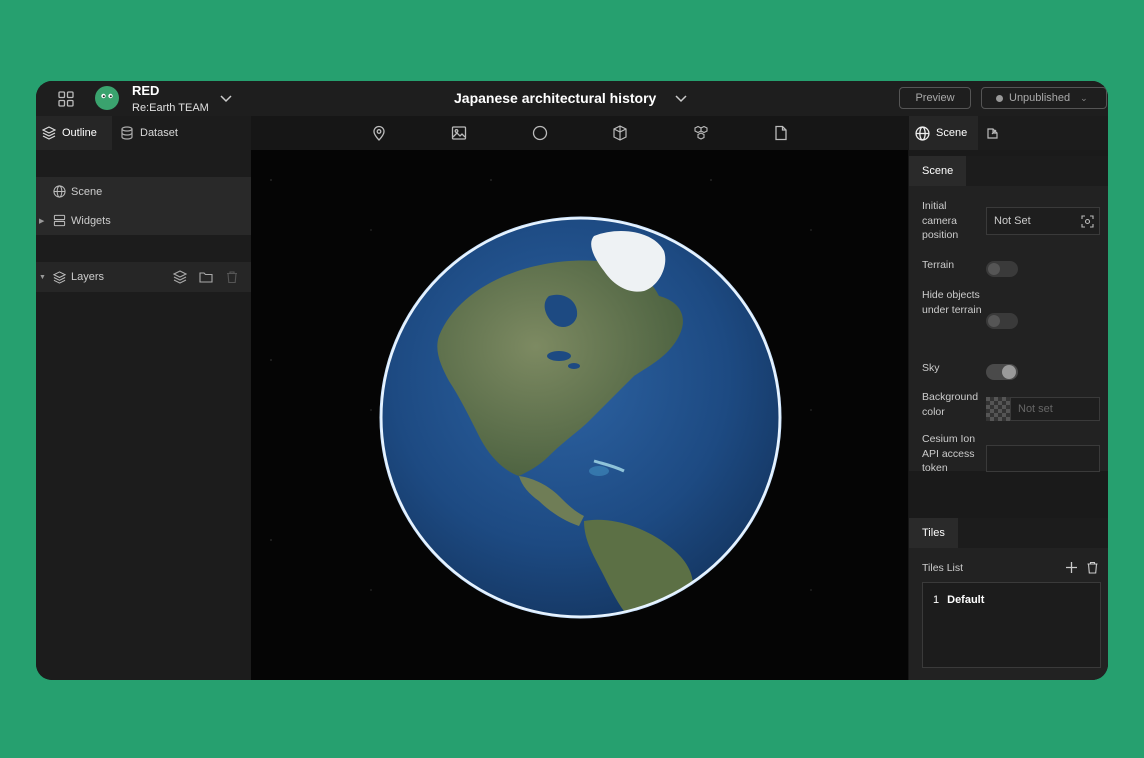 Image resolution: width=1144 pixels, height=758 pixels. What do you see at coordinates (1002, 269) in the screenshot?
I see `terrain-toggle` at bounding box center [1002, 269].